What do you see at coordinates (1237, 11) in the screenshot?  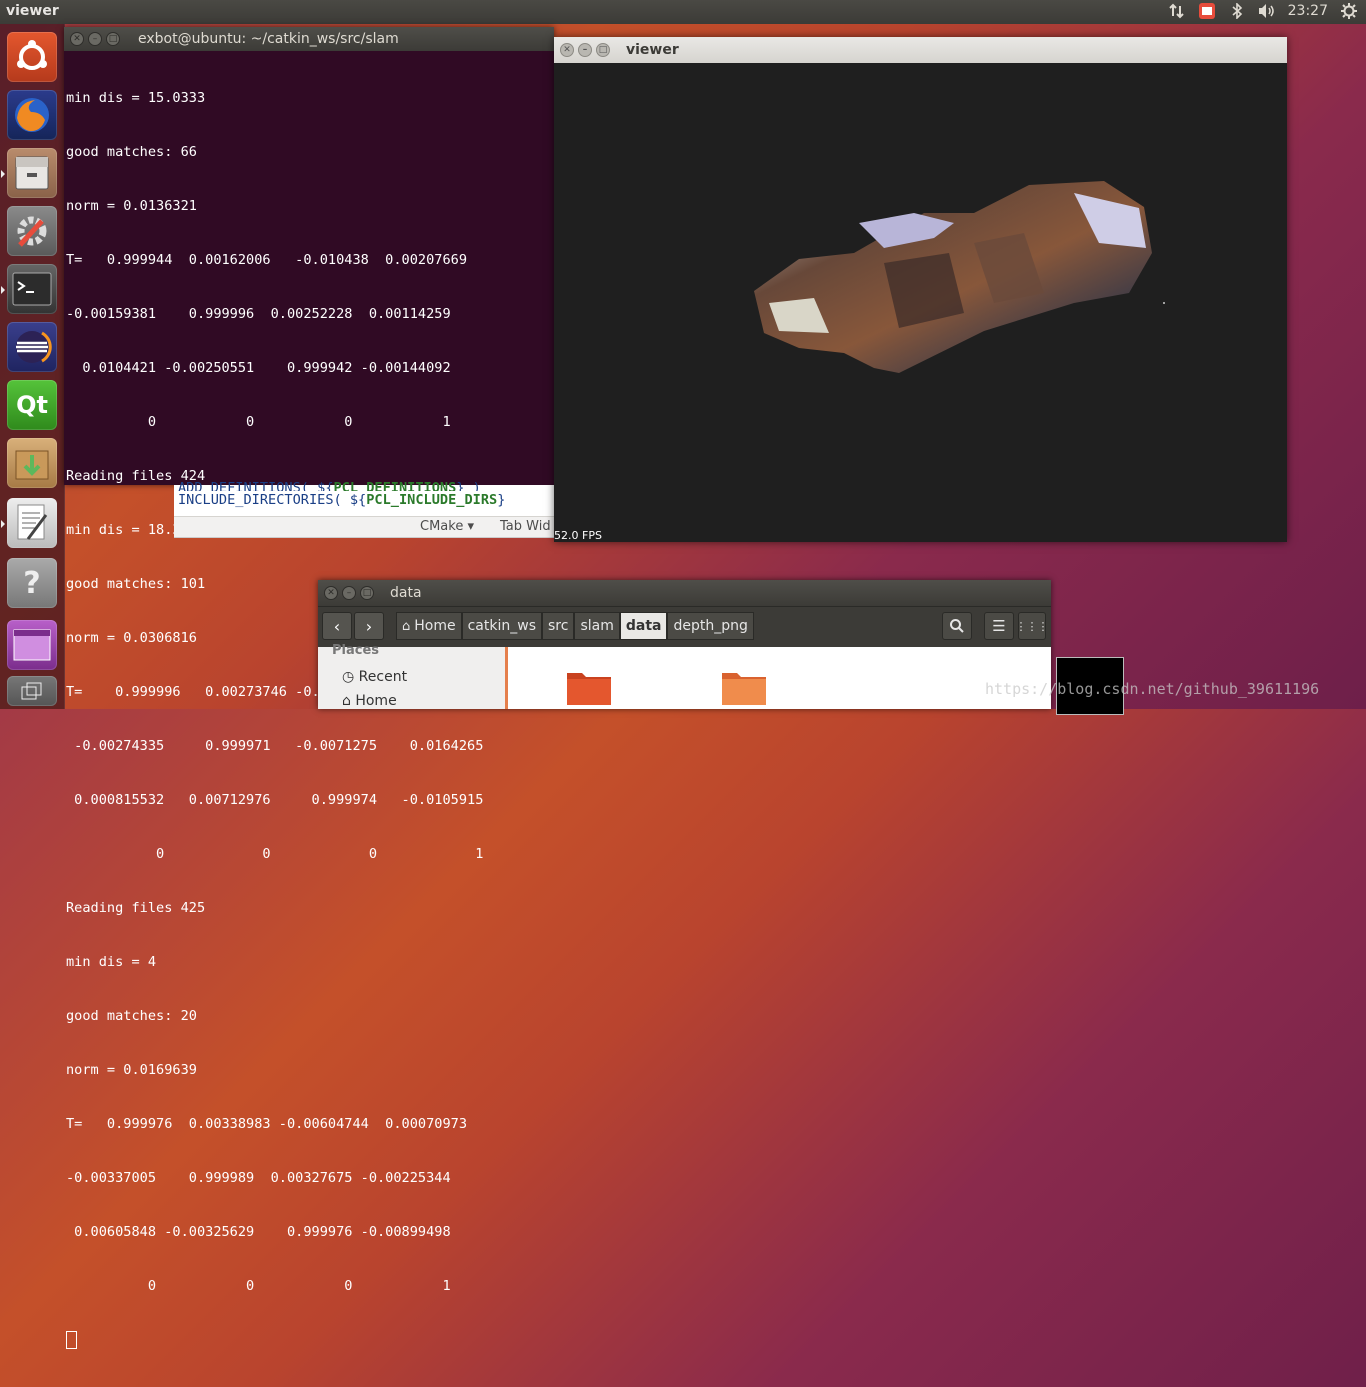 I see `bluetooth-icon` at bounding box center [1237, 11].